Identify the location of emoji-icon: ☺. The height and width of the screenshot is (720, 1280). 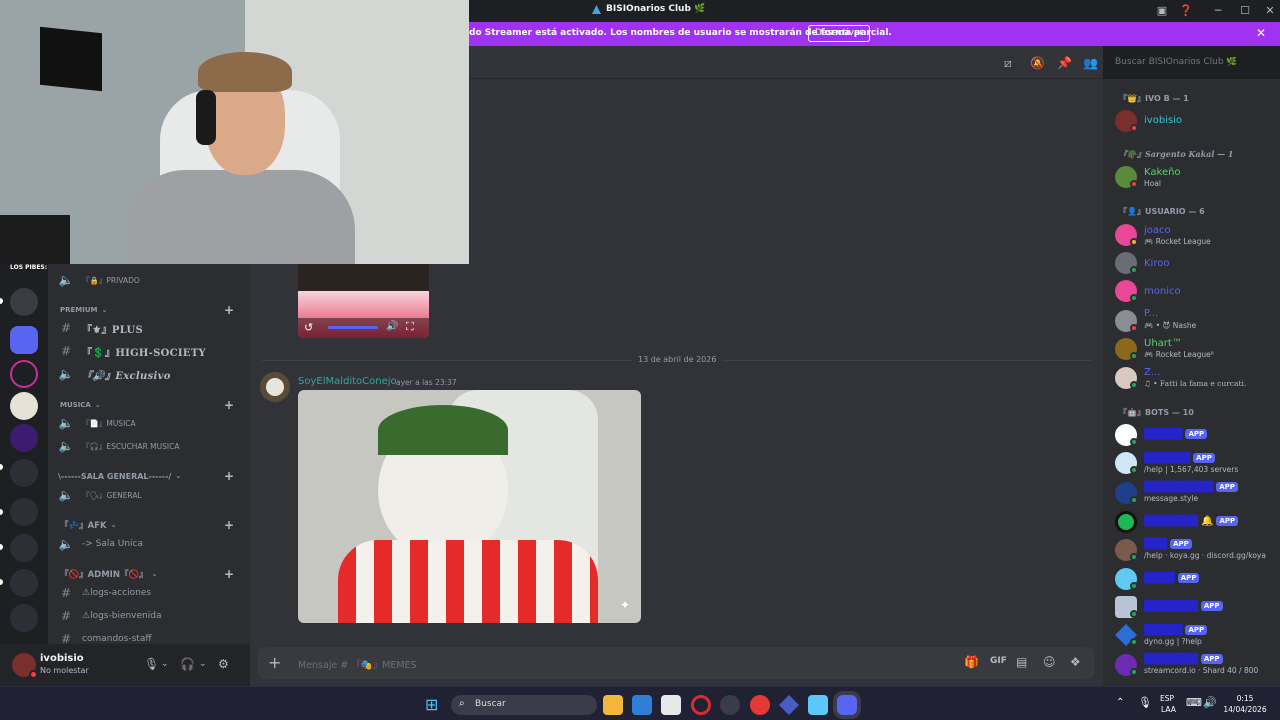
(1049, 662).